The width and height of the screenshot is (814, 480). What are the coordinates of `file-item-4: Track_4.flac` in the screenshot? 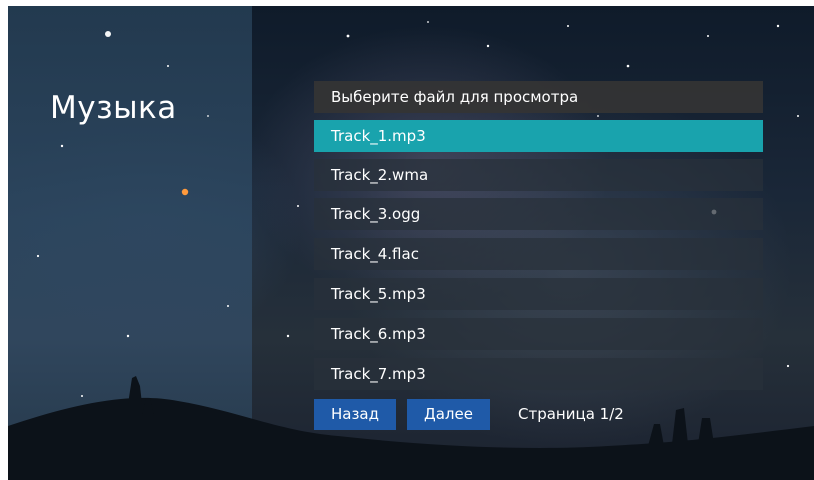 It's located at (538, 254).